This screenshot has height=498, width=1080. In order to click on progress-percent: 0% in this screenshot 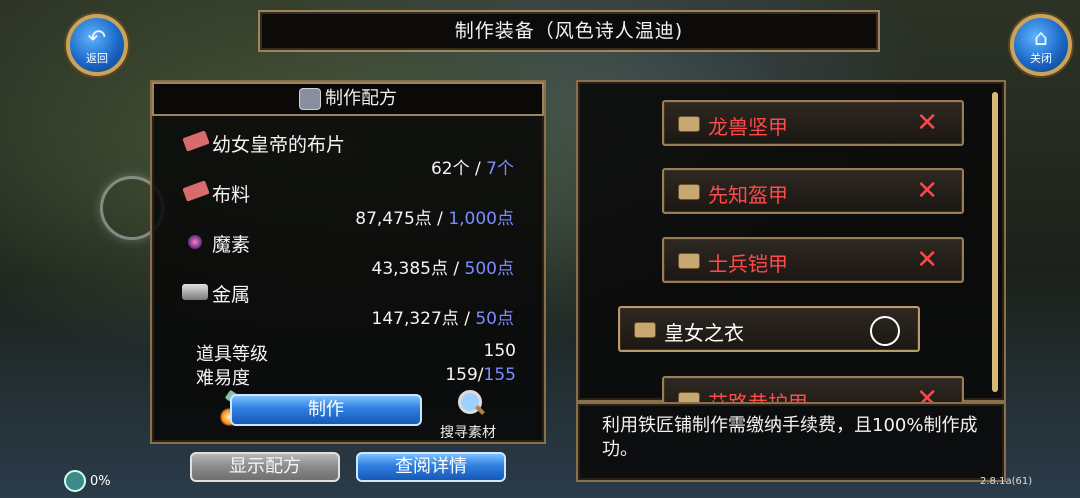, I will do `click(100, 481)`.